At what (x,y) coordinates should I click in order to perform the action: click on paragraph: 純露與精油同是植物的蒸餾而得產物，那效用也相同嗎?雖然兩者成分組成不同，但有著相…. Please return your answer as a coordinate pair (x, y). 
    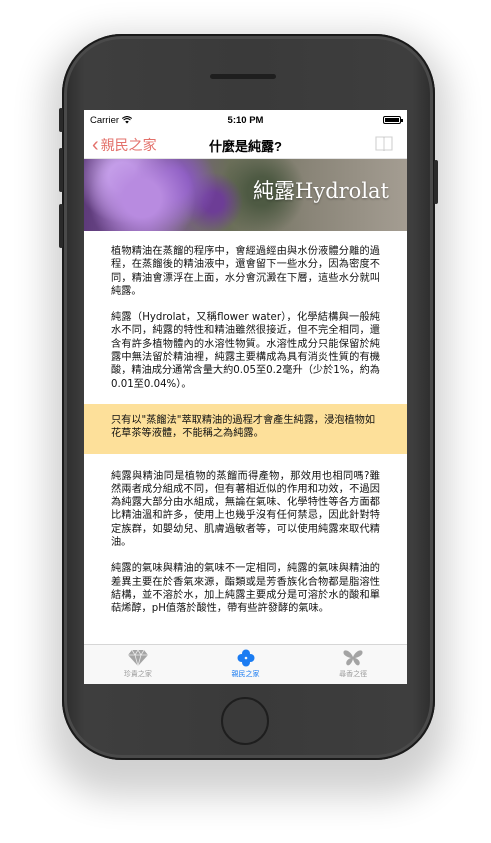
    Looking at the image, I should click on (245, 509).